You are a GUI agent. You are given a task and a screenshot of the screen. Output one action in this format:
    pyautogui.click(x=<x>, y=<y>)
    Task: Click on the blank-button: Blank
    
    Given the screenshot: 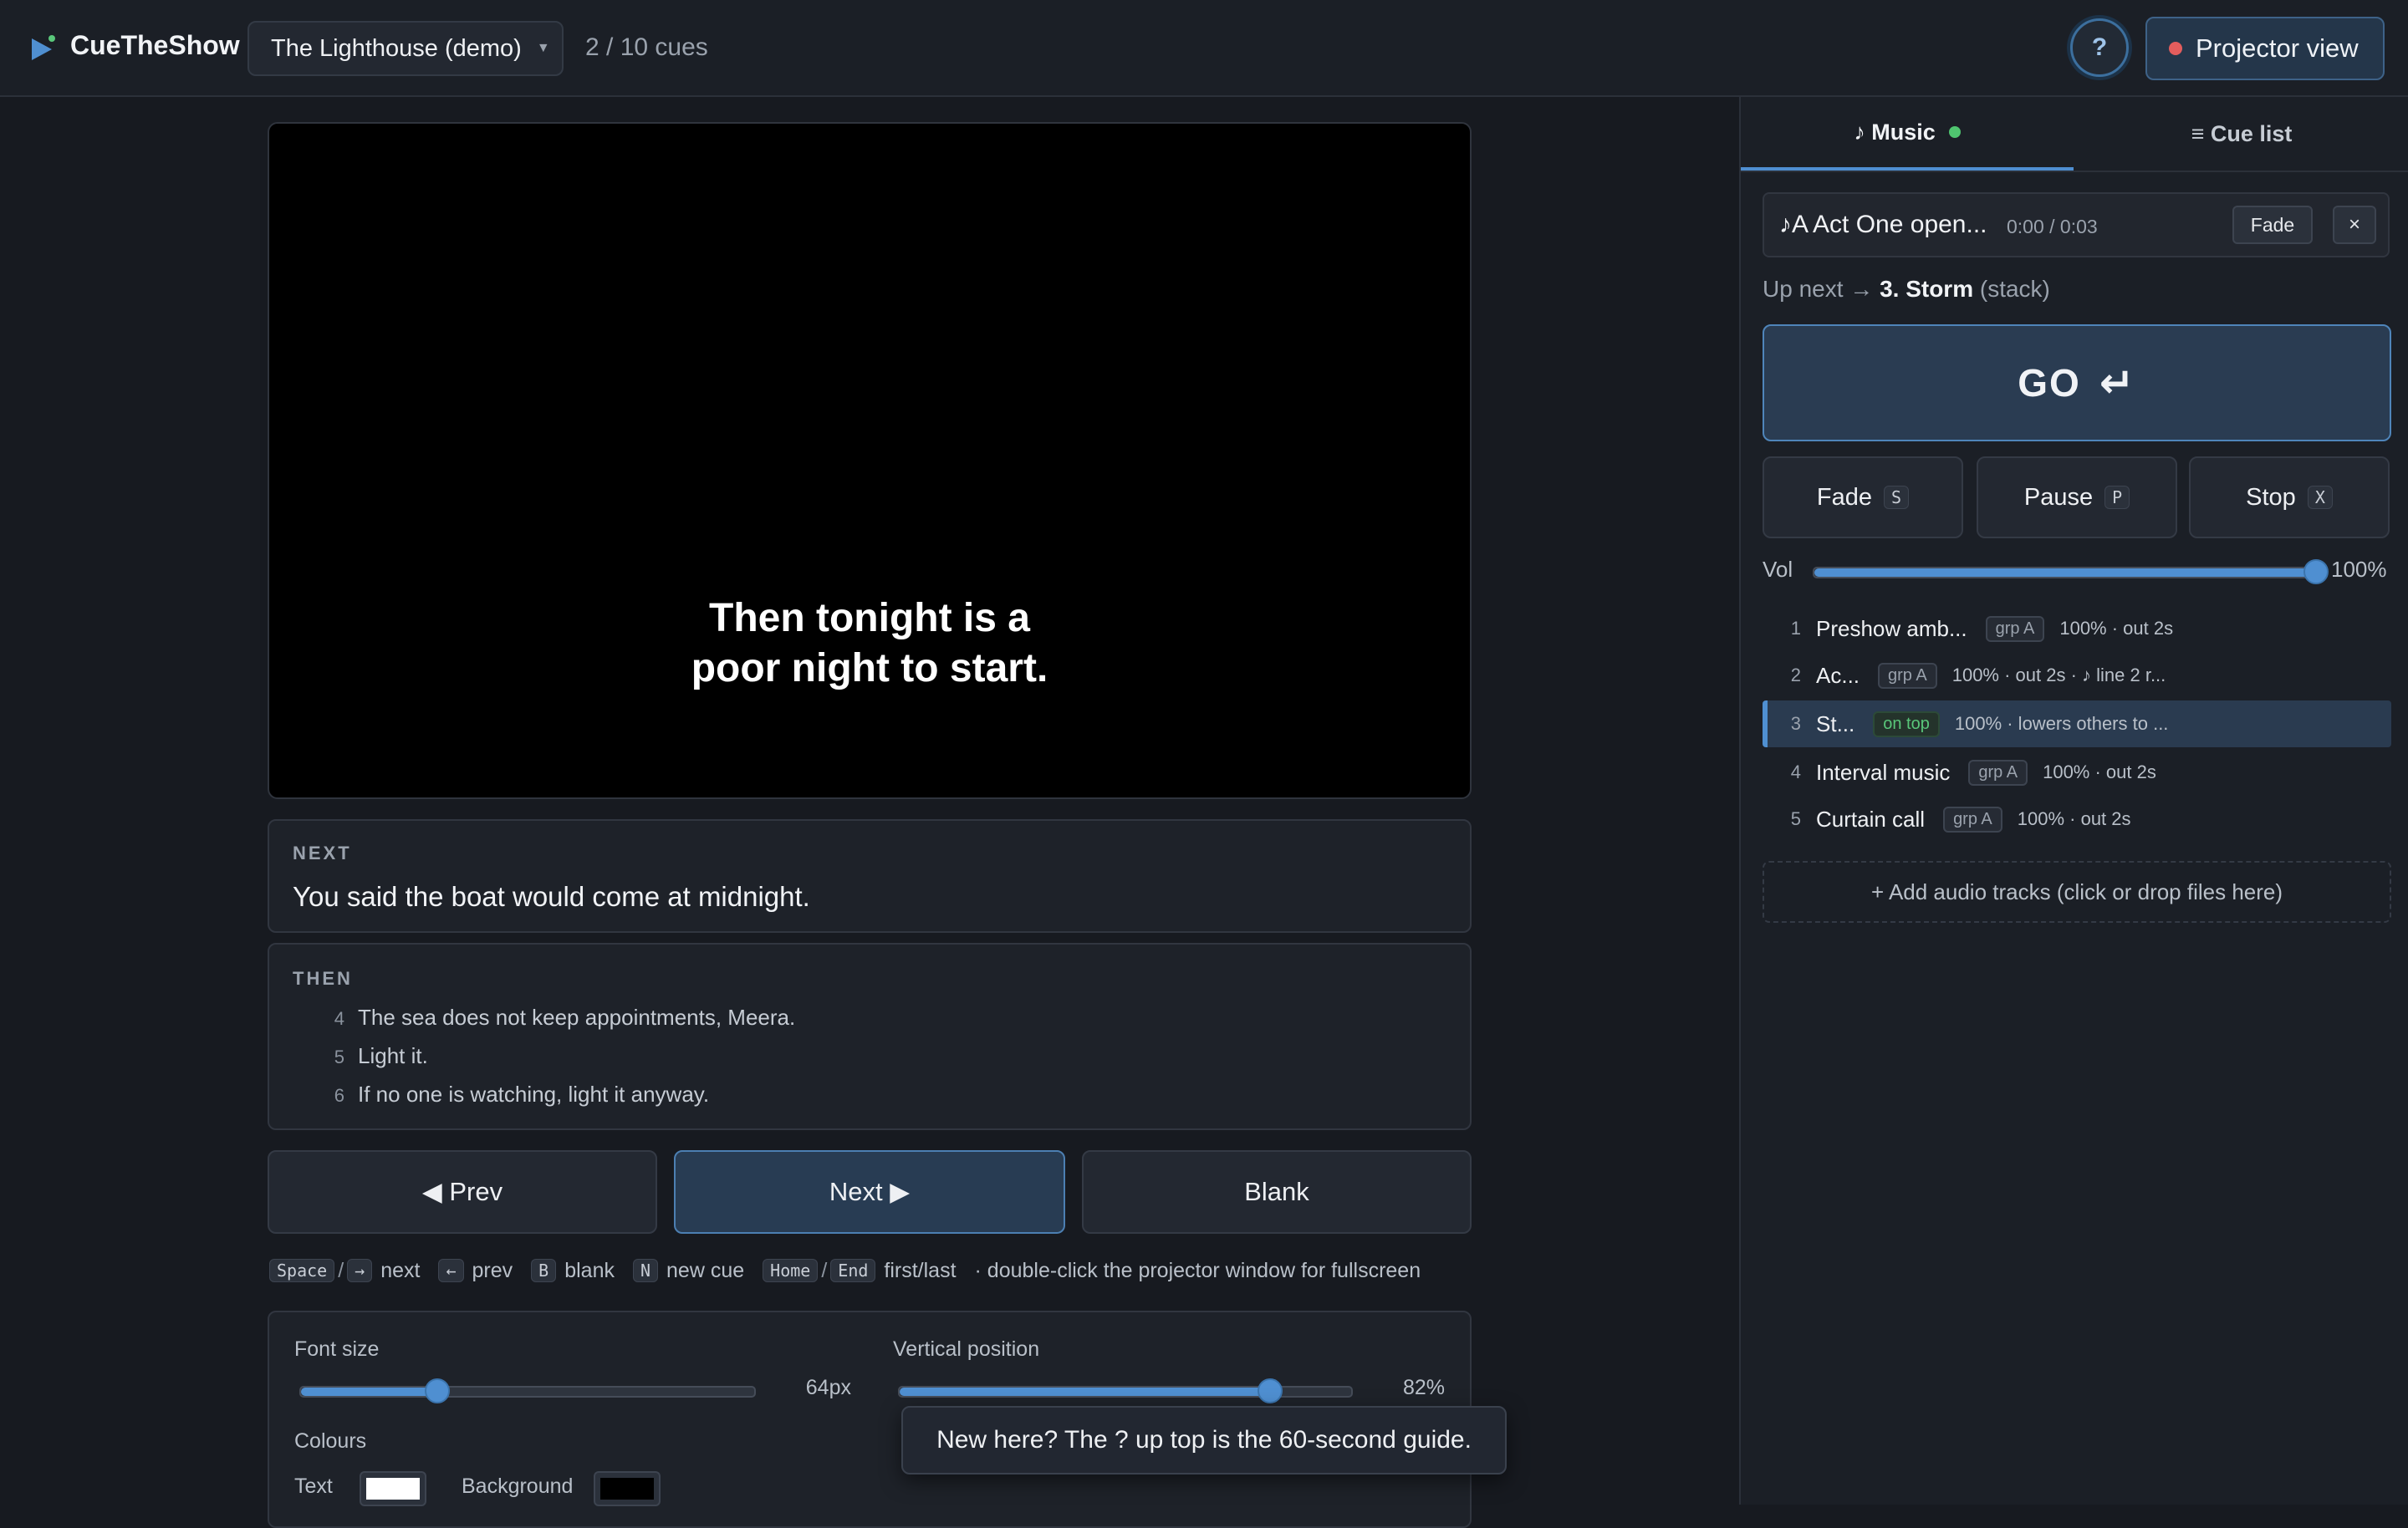 What is the action you would take?
    pyautogui.click(x=1277, y=1192)
    